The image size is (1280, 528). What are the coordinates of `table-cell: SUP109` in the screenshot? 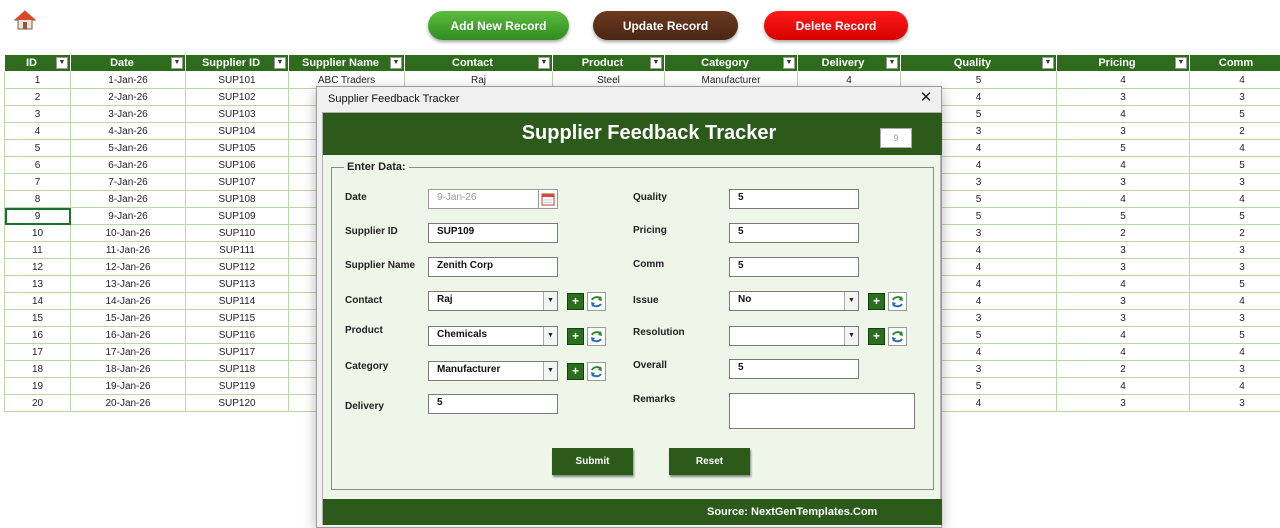 It's located at (237, 216).